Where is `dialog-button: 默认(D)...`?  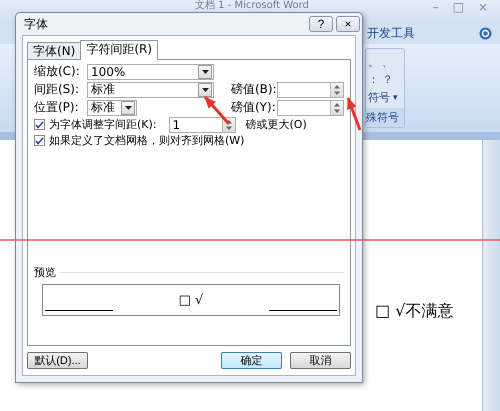 dialog-button: 默认(D)... is located at coordinates (57, 360).